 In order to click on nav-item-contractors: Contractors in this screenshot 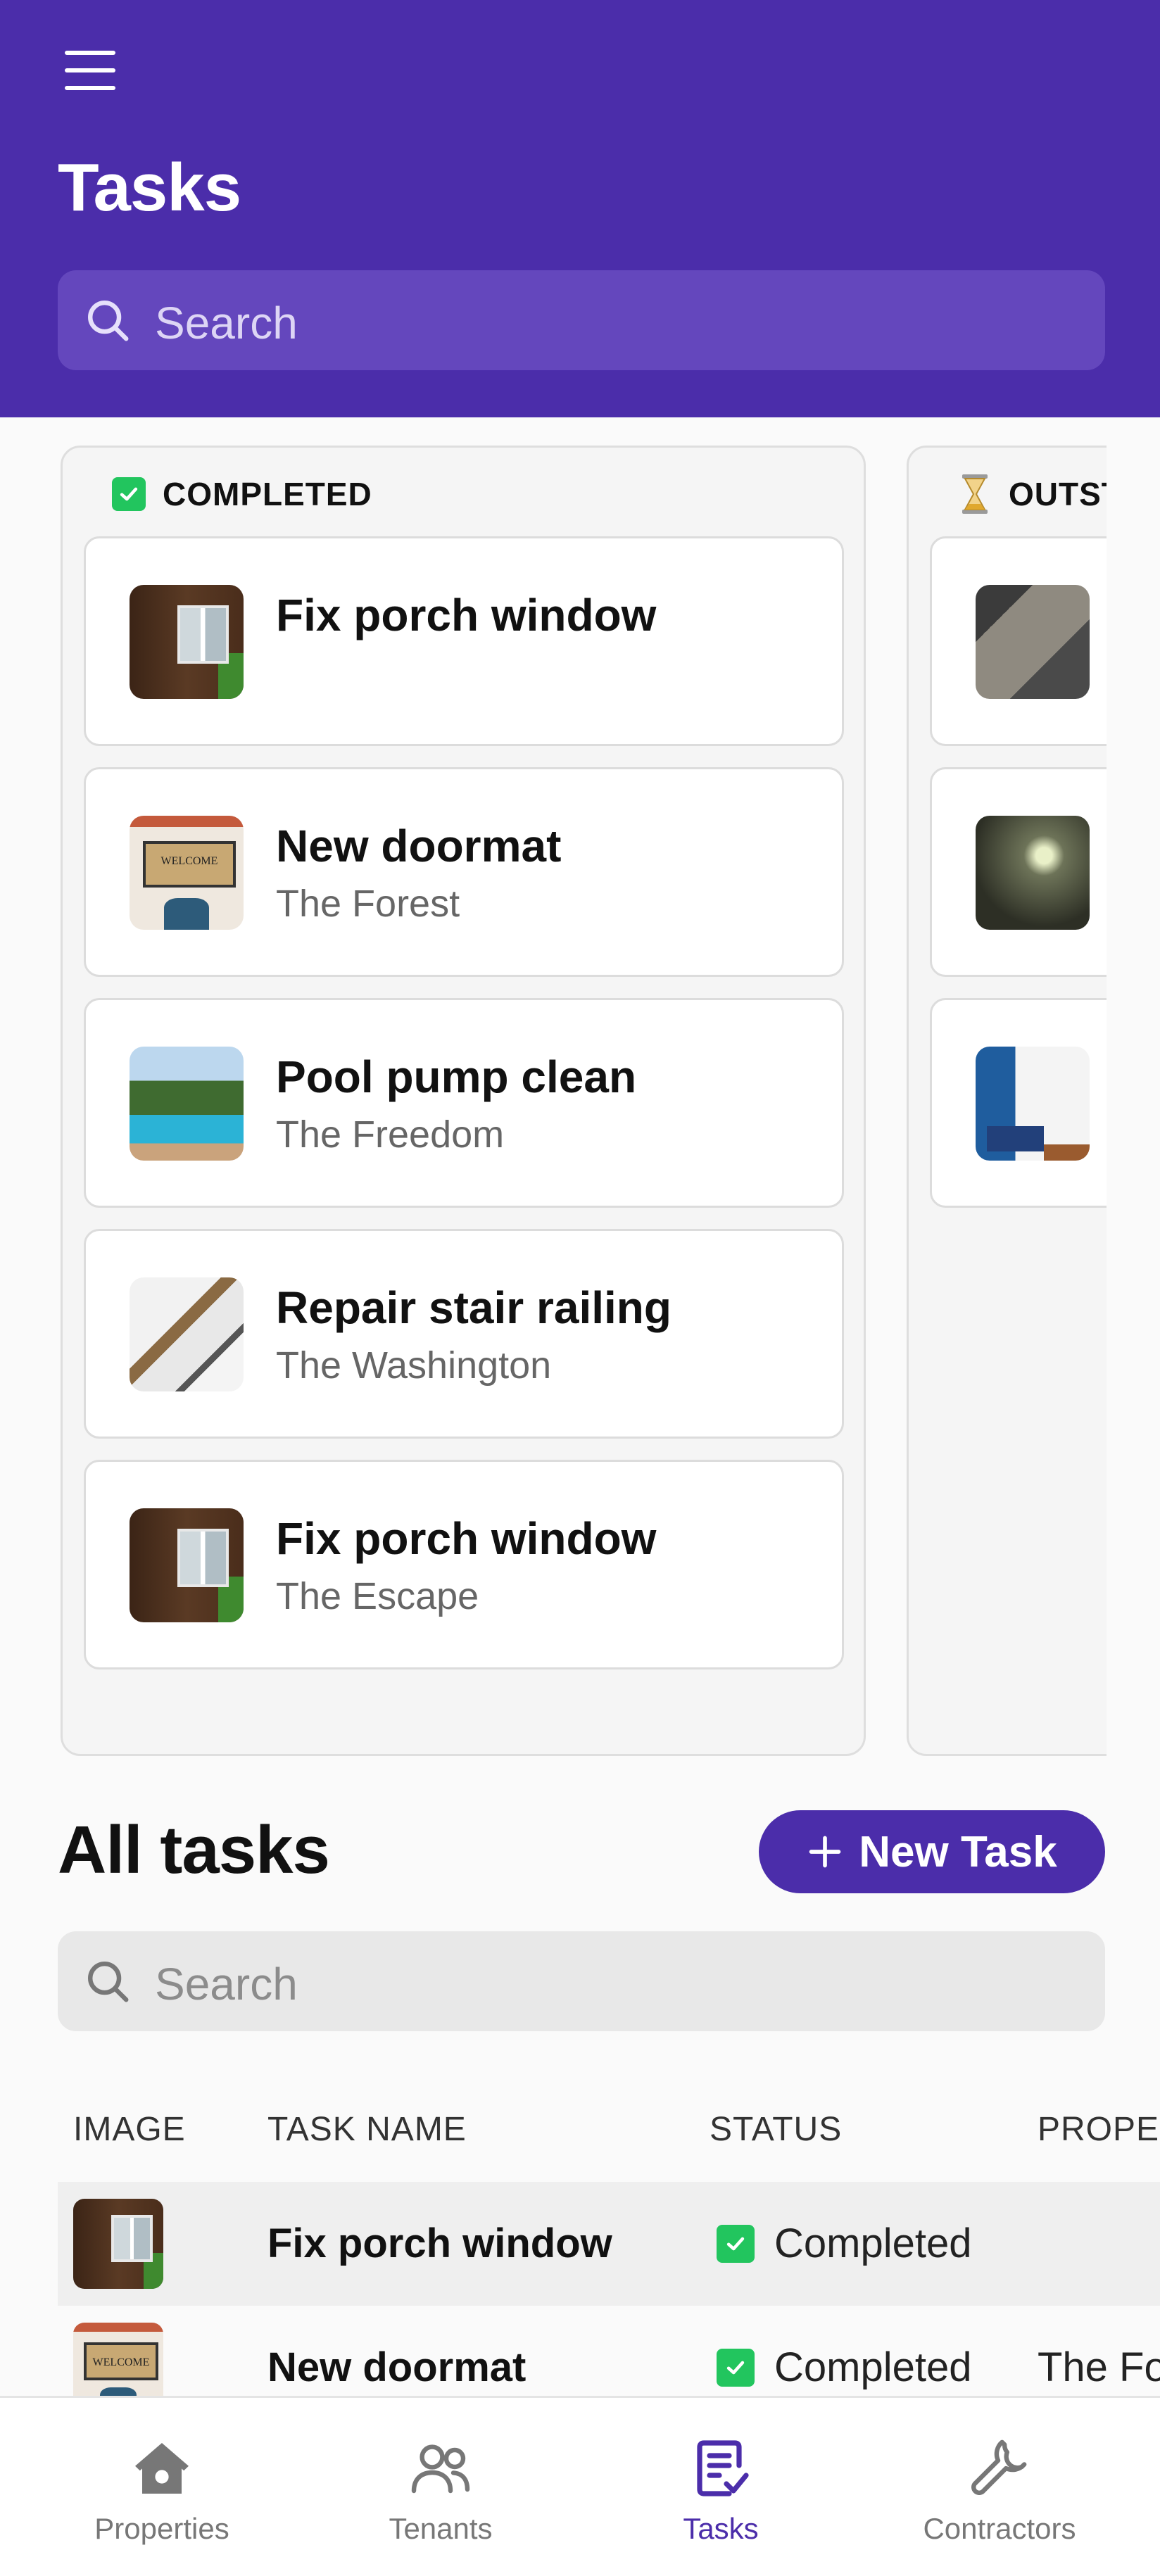, I will do `click(1000, 2487)`.